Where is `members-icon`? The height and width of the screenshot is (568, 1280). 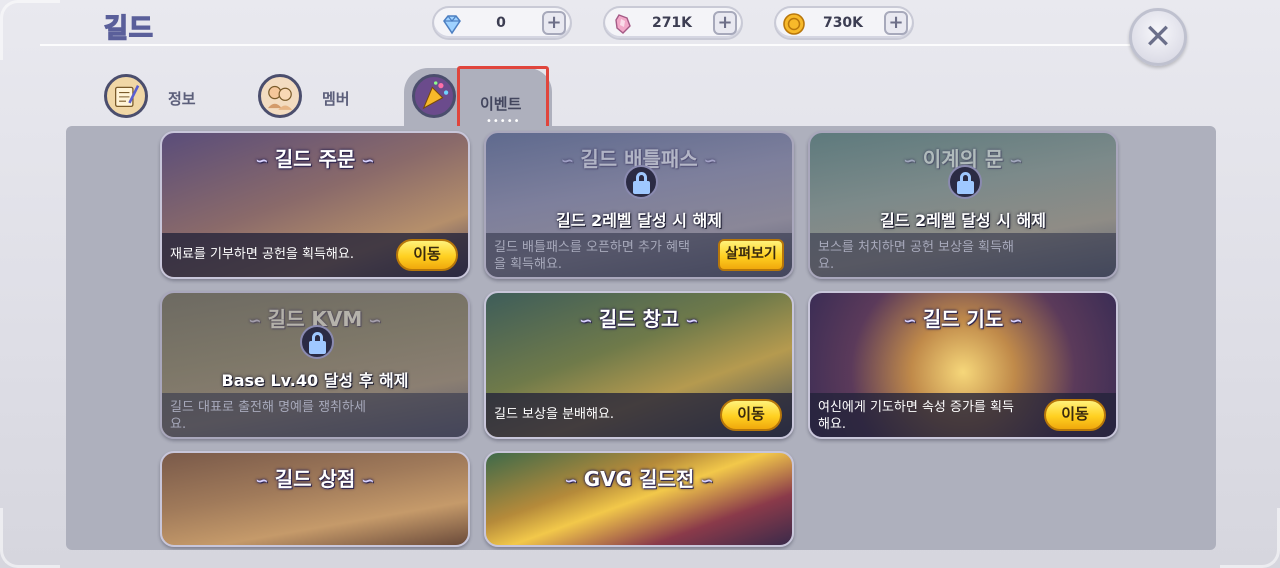 members-icon is located at coordinates (280, 96).